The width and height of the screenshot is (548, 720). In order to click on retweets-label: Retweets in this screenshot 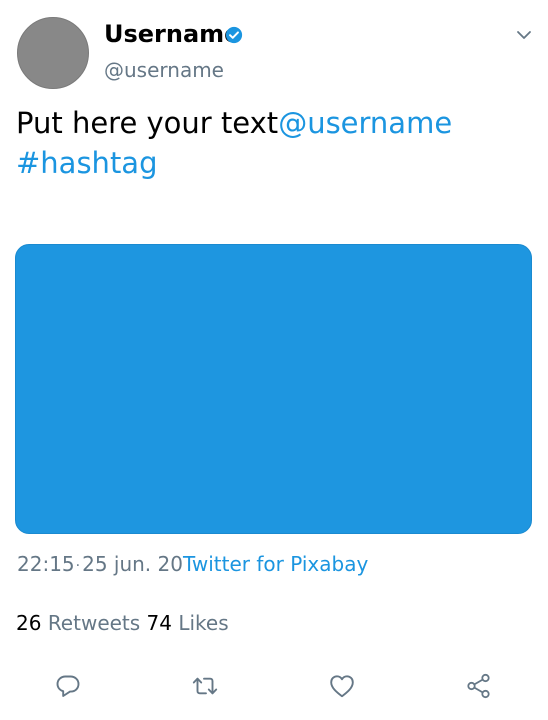, I will do `click(94, 623)`.